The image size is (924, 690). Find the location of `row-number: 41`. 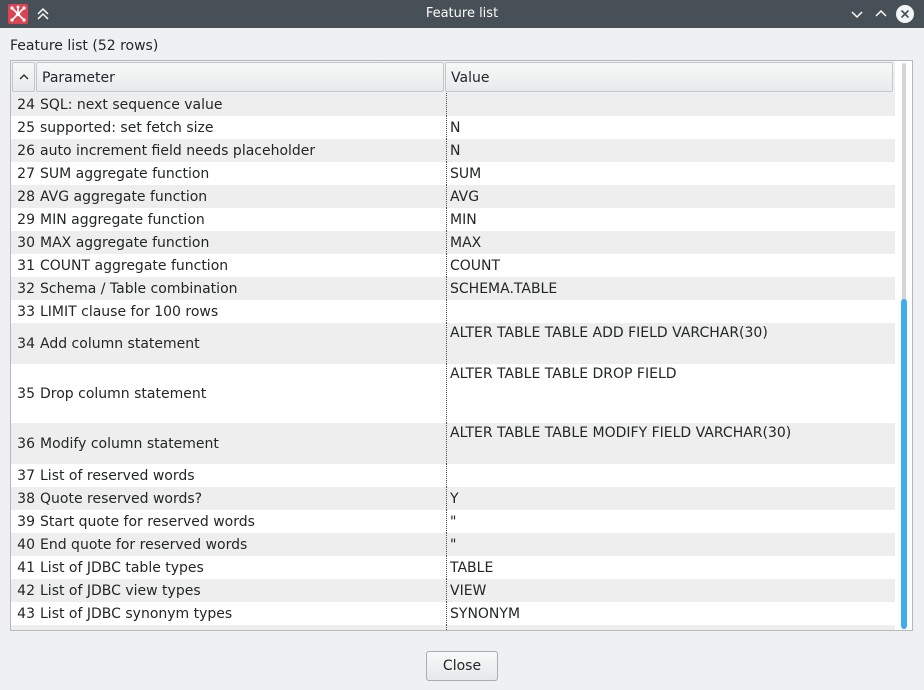

row-number: 41 is located at coordinates (26, 567).